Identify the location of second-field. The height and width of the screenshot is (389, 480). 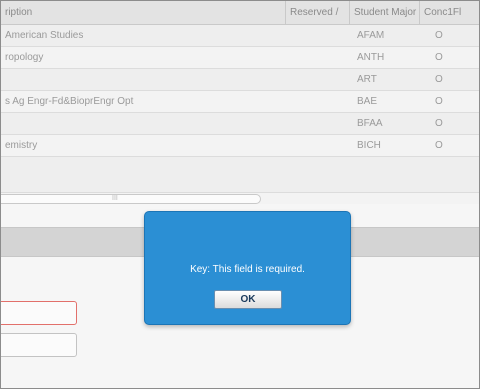
(39, 345).